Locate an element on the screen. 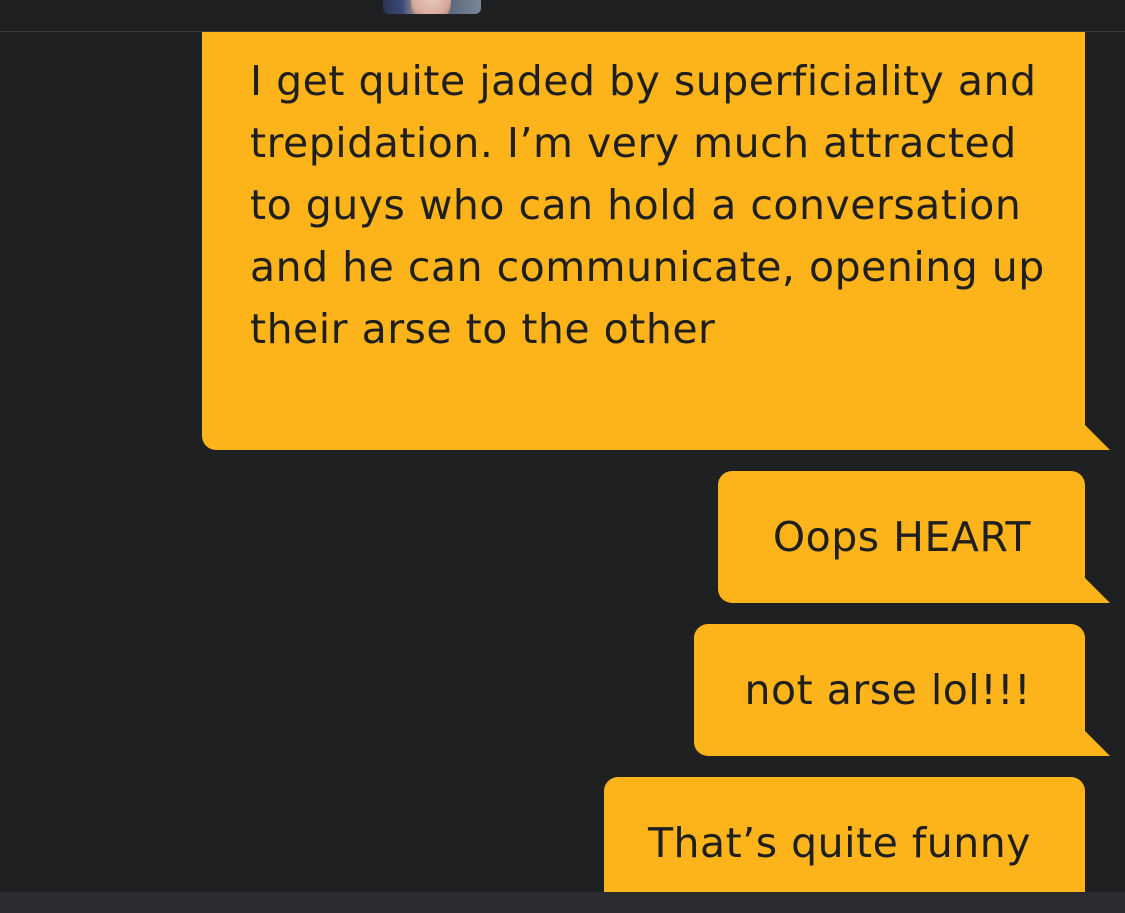 The width and height of the screenshot is (1125, 913). message-text-3: not arse lol!!! is located at coordinates (887, 690).